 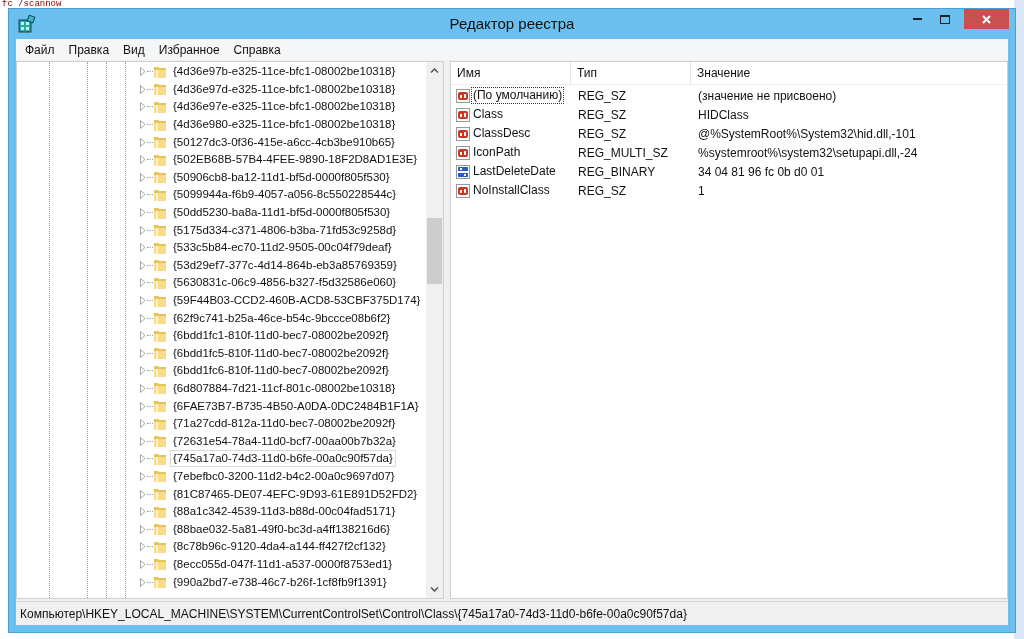 I want to click on value-name: IconPath, so click(x=497, y=152).